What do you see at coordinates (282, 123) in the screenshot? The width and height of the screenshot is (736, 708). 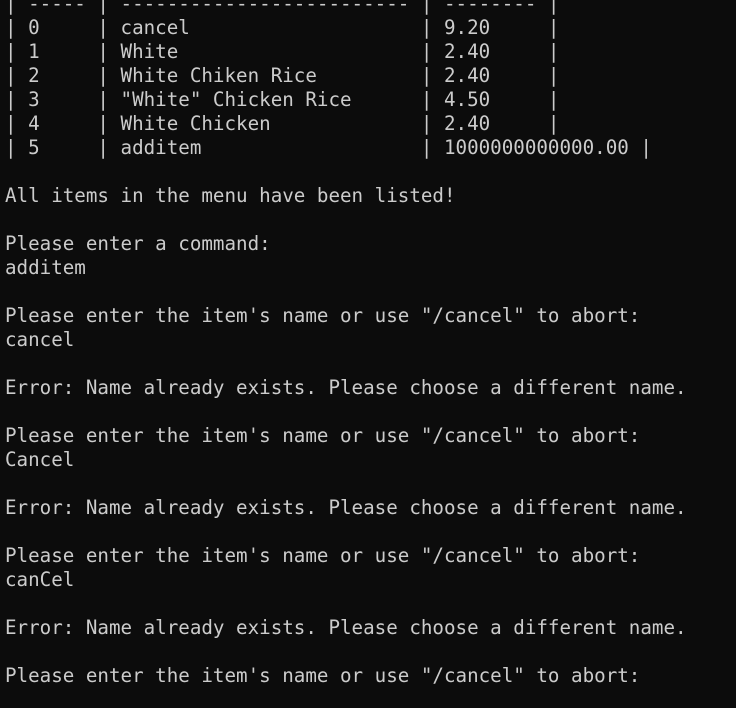 I see `menu-table-row: | 4 | White Chicken | 2.40 |` at bounding box center [282, 123].